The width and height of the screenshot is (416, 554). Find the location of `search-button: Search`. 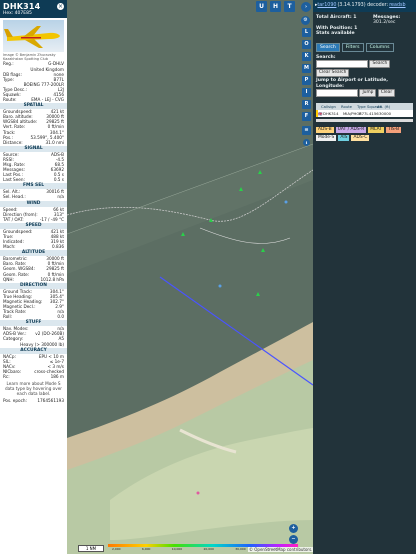

search-button: Search is located at coordinates (380, 64).